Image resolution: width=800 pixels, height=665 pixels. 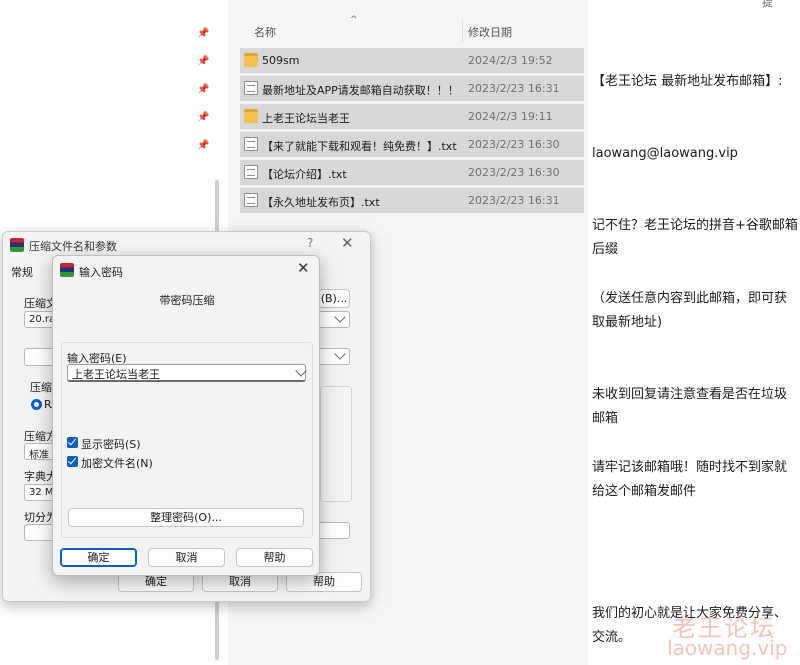 What do you see at coordinates (510, 116) in the screenshot?
I see `file-date: 2024/2/3 19:11` at bounding box center [510, 116].